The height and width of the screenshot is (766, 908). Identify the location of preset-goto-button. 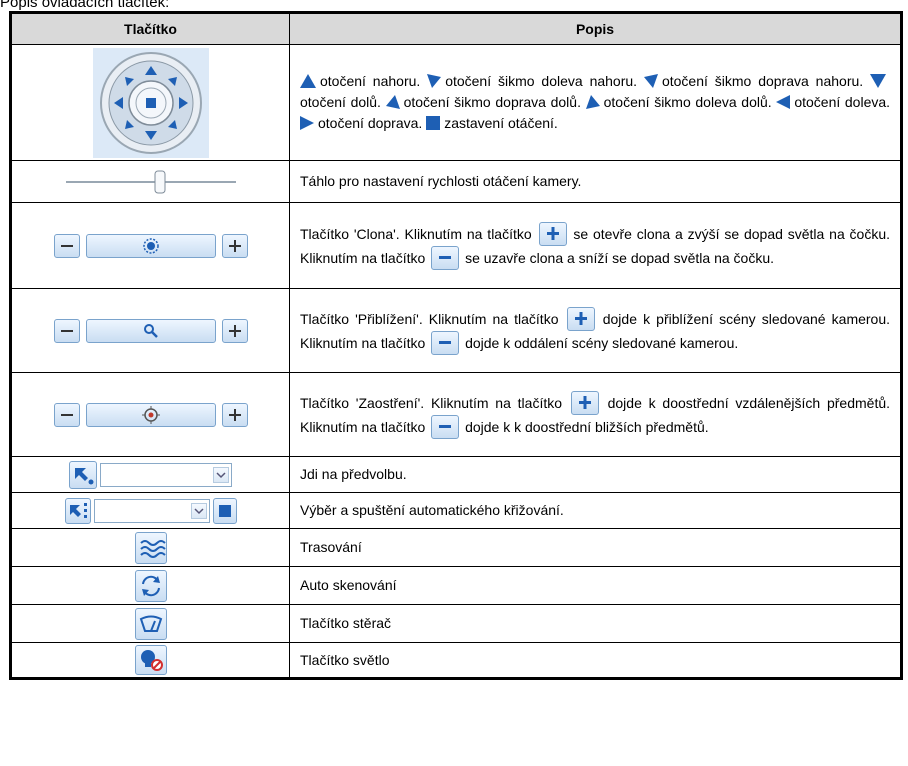
(83, 474).